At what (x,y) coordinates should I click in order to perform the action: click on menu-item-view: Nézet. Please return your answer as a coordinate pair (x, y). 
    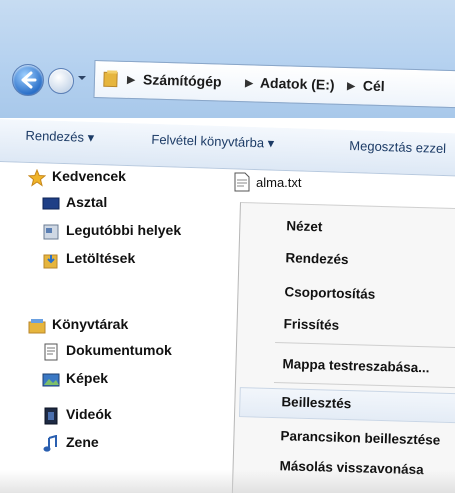
    Looking at the image, I should click on (304, 226).